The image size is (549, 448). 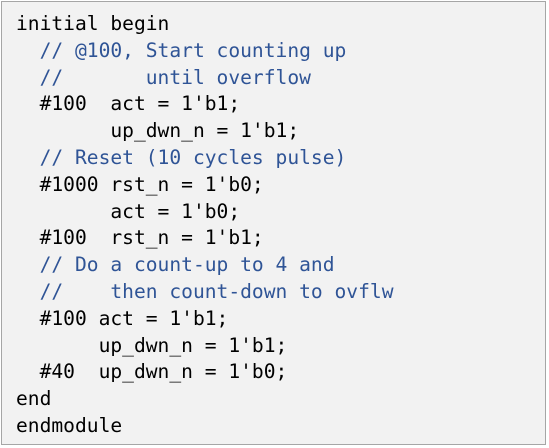 I want to click on code-line: act = 1'b0;, so click(x=128, y=211).